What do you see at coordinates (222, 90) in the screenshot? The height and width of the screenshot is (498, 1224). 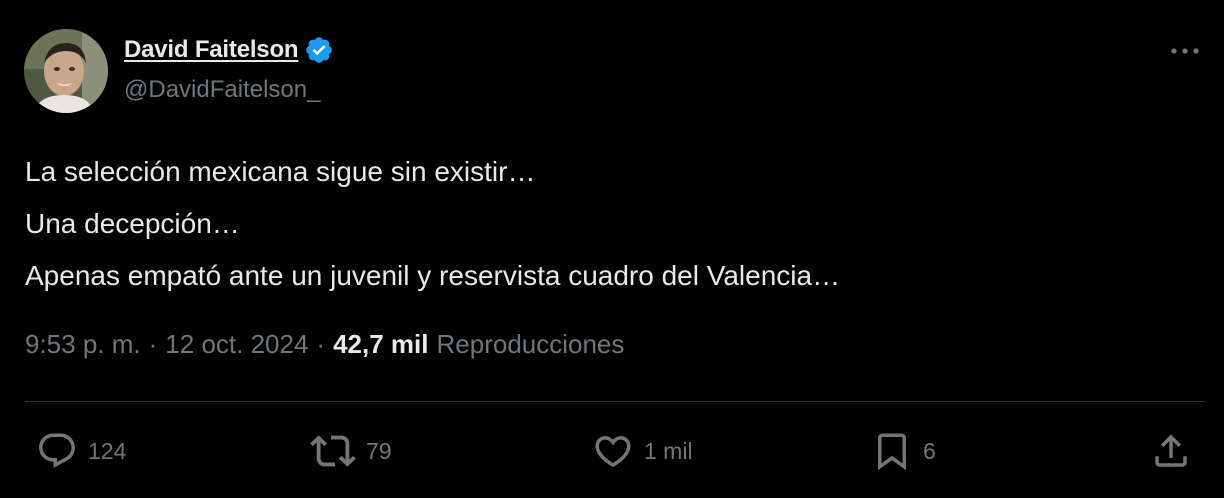 I see `author-handle: @DavidFaitelson_` at bounding box center [222, 90].